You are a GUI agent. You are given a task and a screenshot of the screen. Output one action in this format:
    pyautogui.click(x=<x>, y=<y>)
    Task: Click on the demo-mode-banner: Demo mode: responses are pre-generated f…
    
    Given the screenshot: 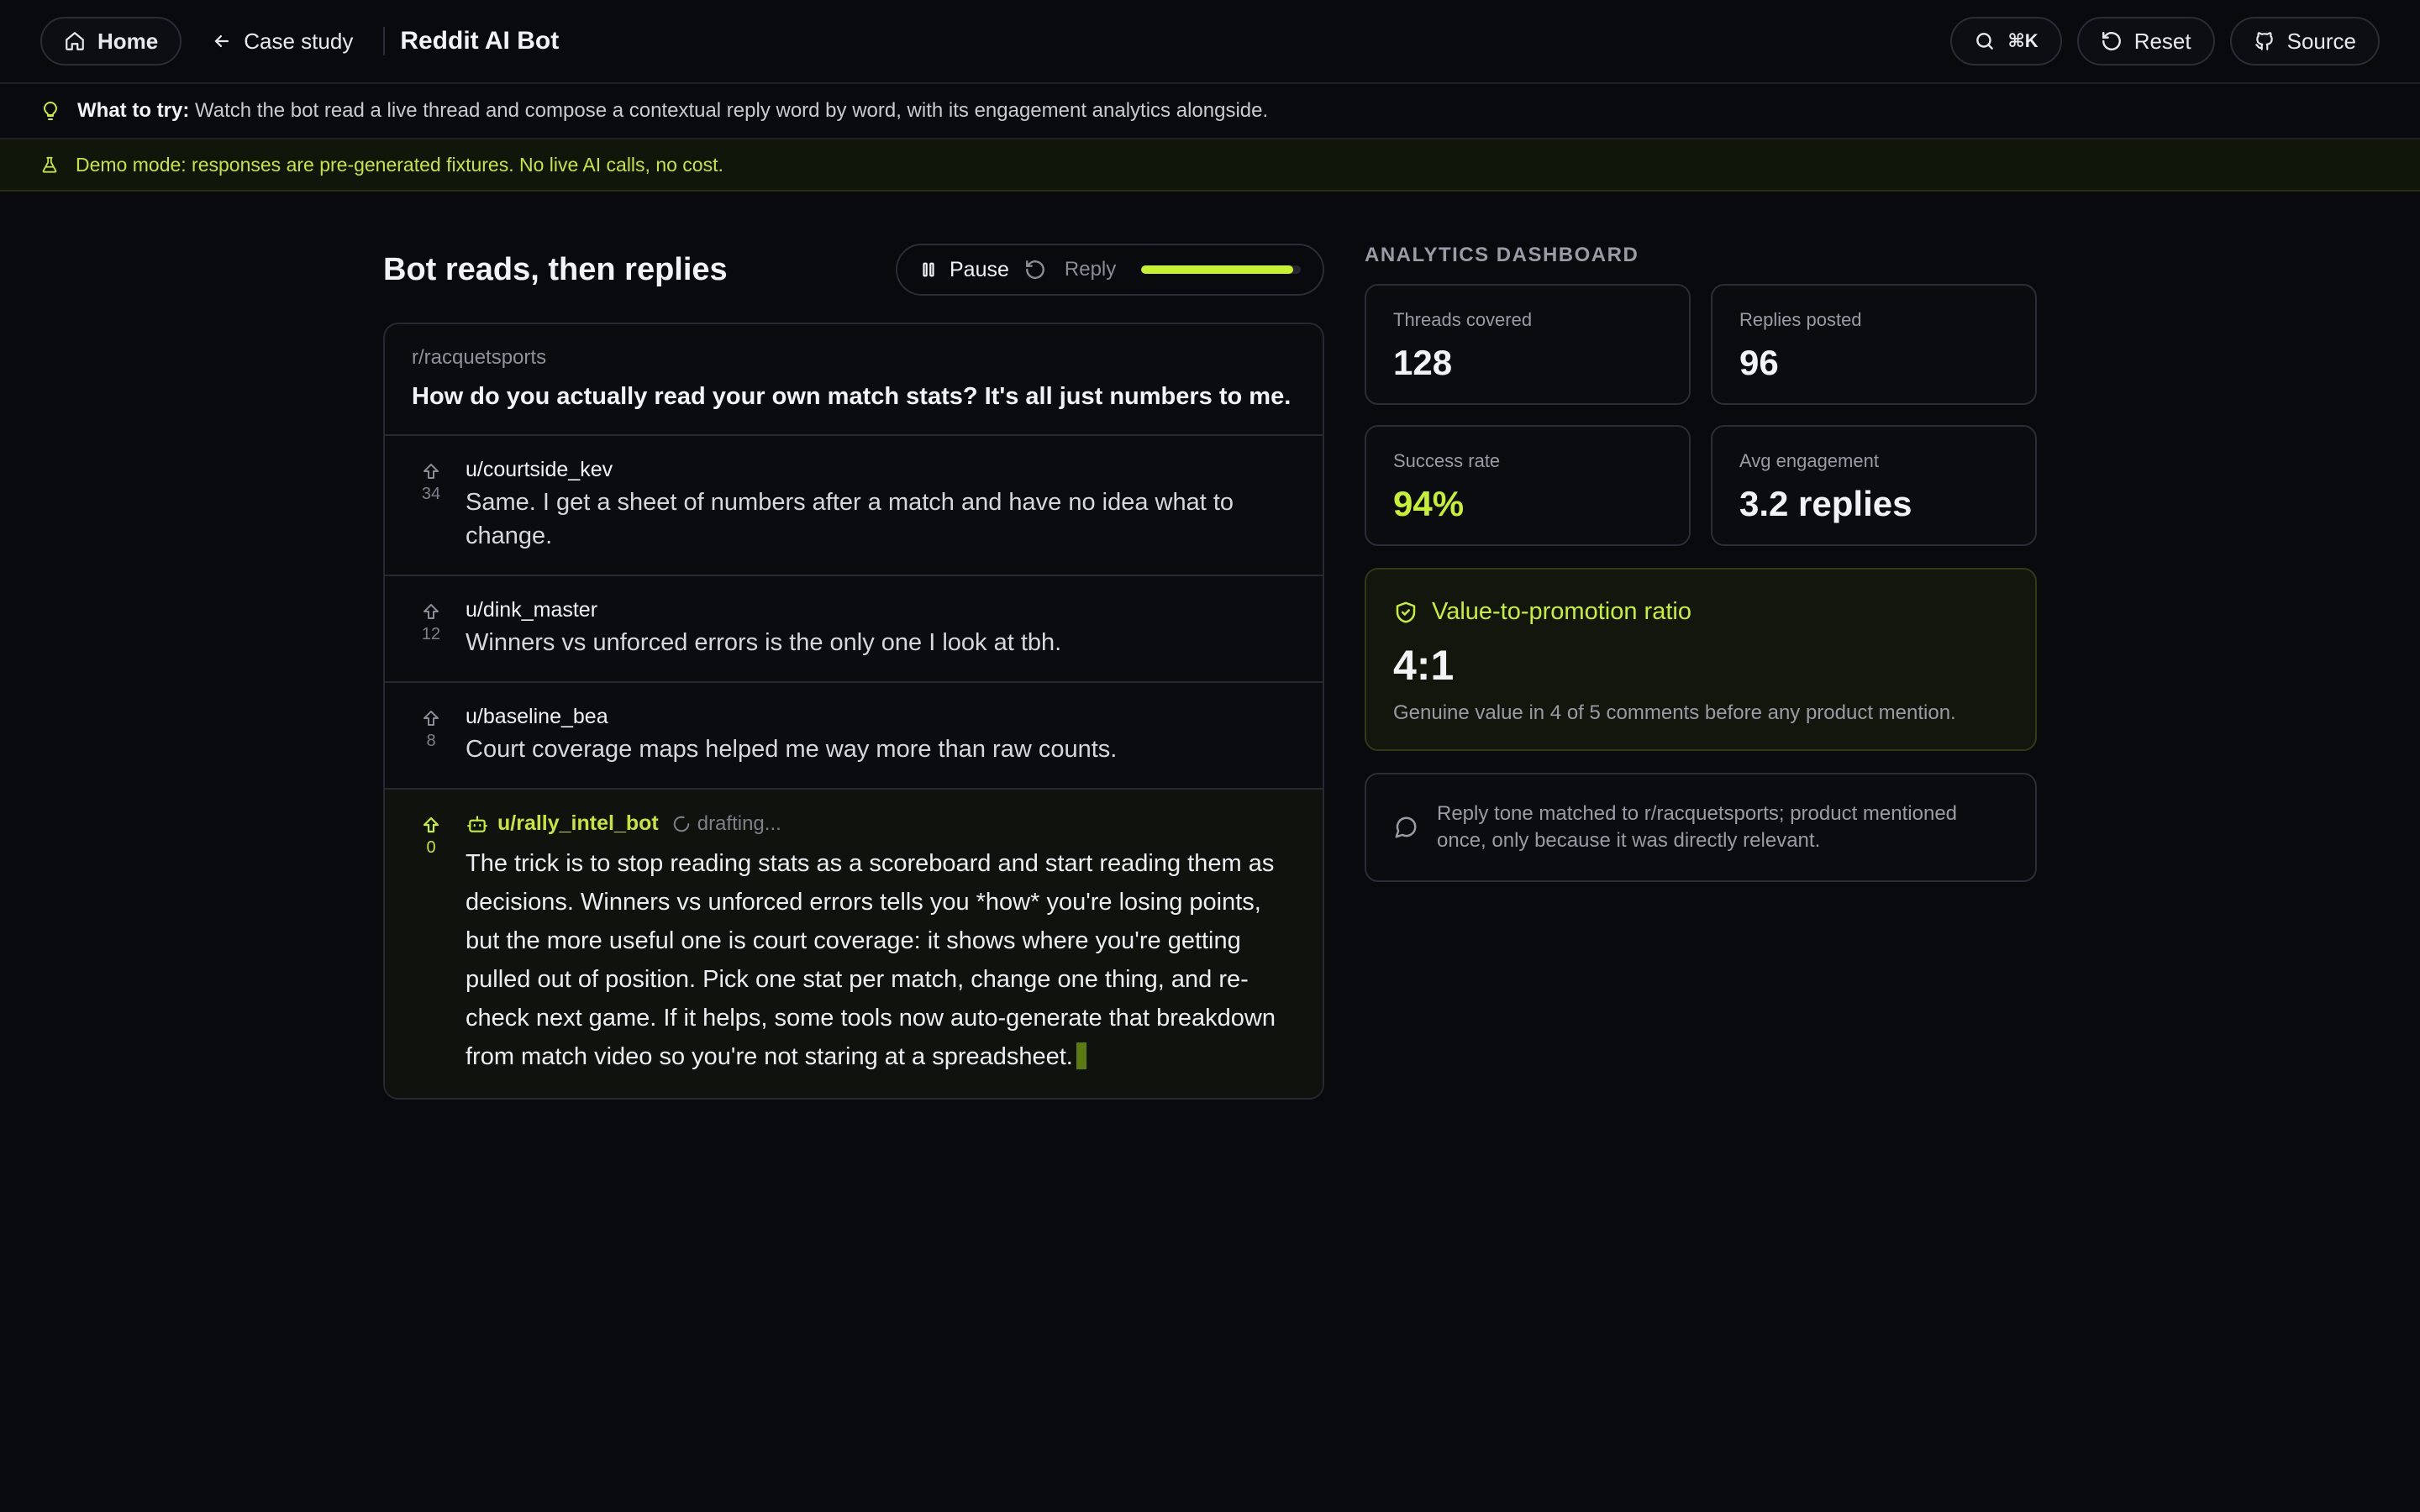 What is the action you would take?
    pyautogui.click(x=1210, y=165)
    